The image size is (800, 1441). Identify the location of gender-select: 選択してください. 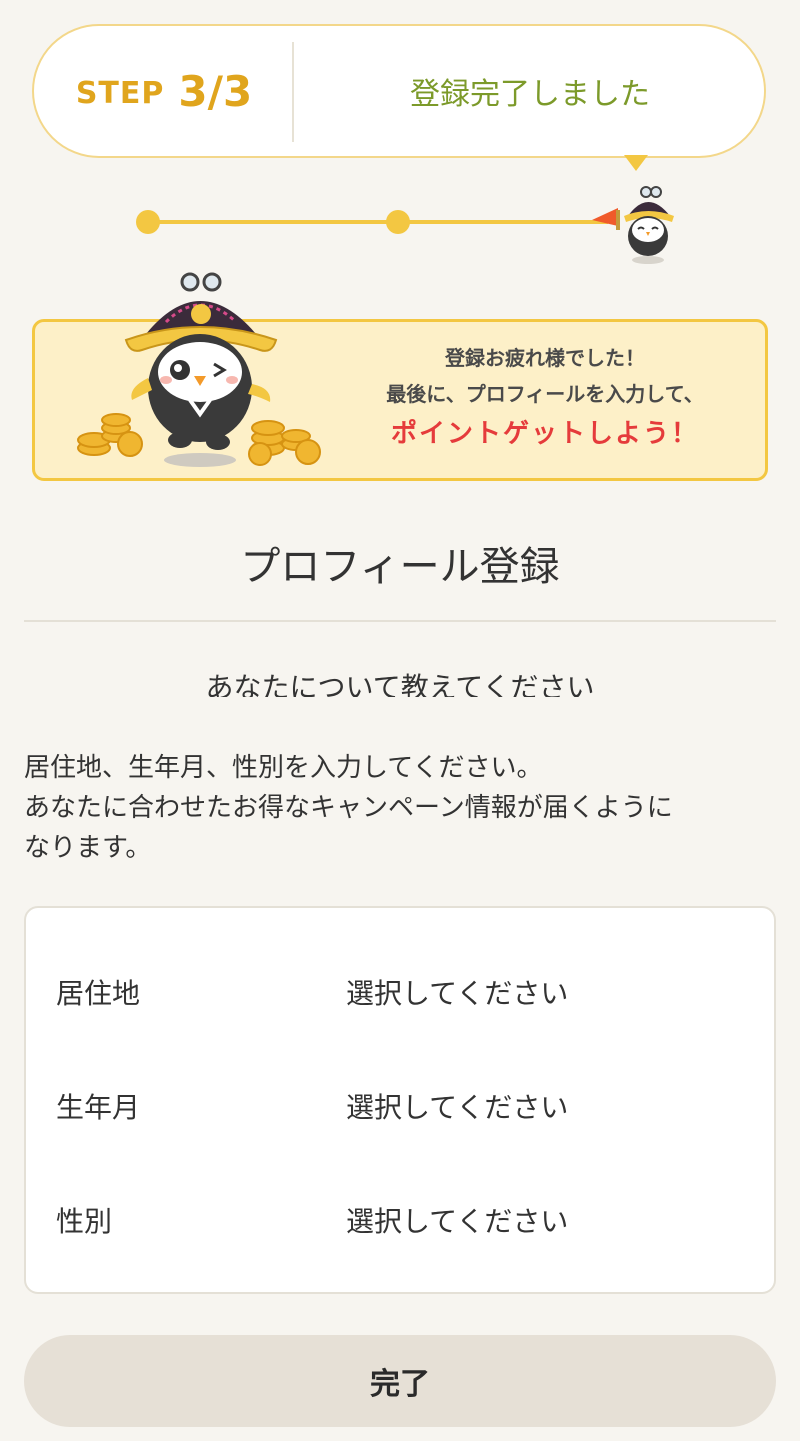
(457, 1220).